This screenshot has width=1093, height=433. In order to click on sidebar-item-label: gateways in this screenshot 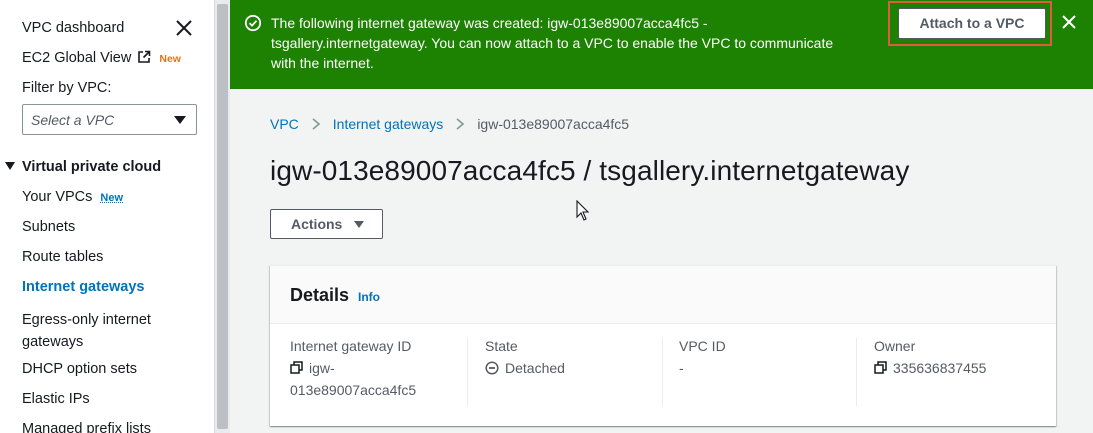, I will do `click(53, 342)`.